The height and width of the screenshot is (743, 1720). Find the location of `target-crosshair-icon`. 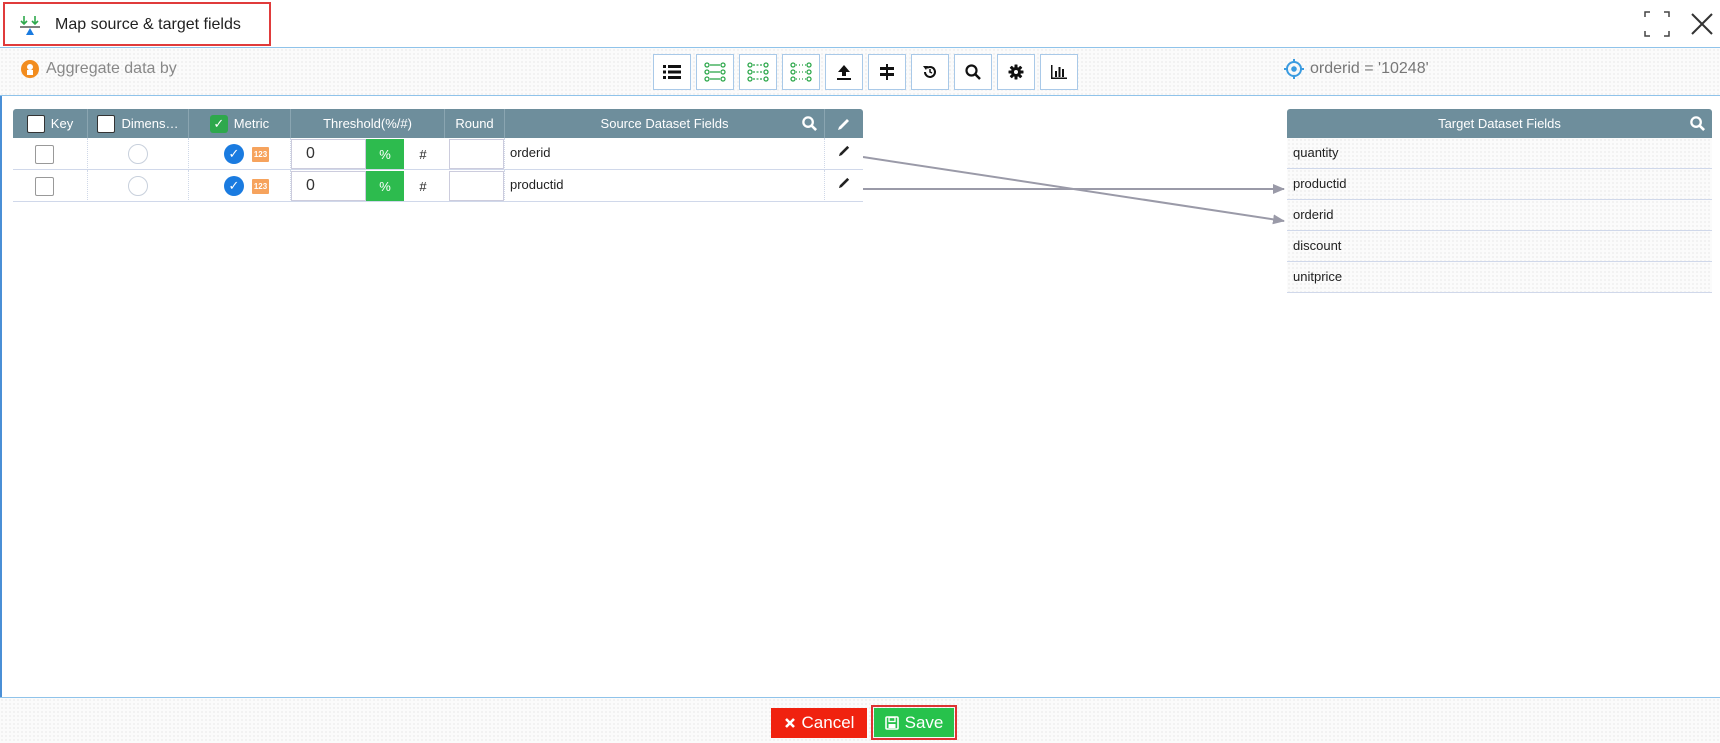

target-crosshair-icon is located at coordinates (1294, 69).